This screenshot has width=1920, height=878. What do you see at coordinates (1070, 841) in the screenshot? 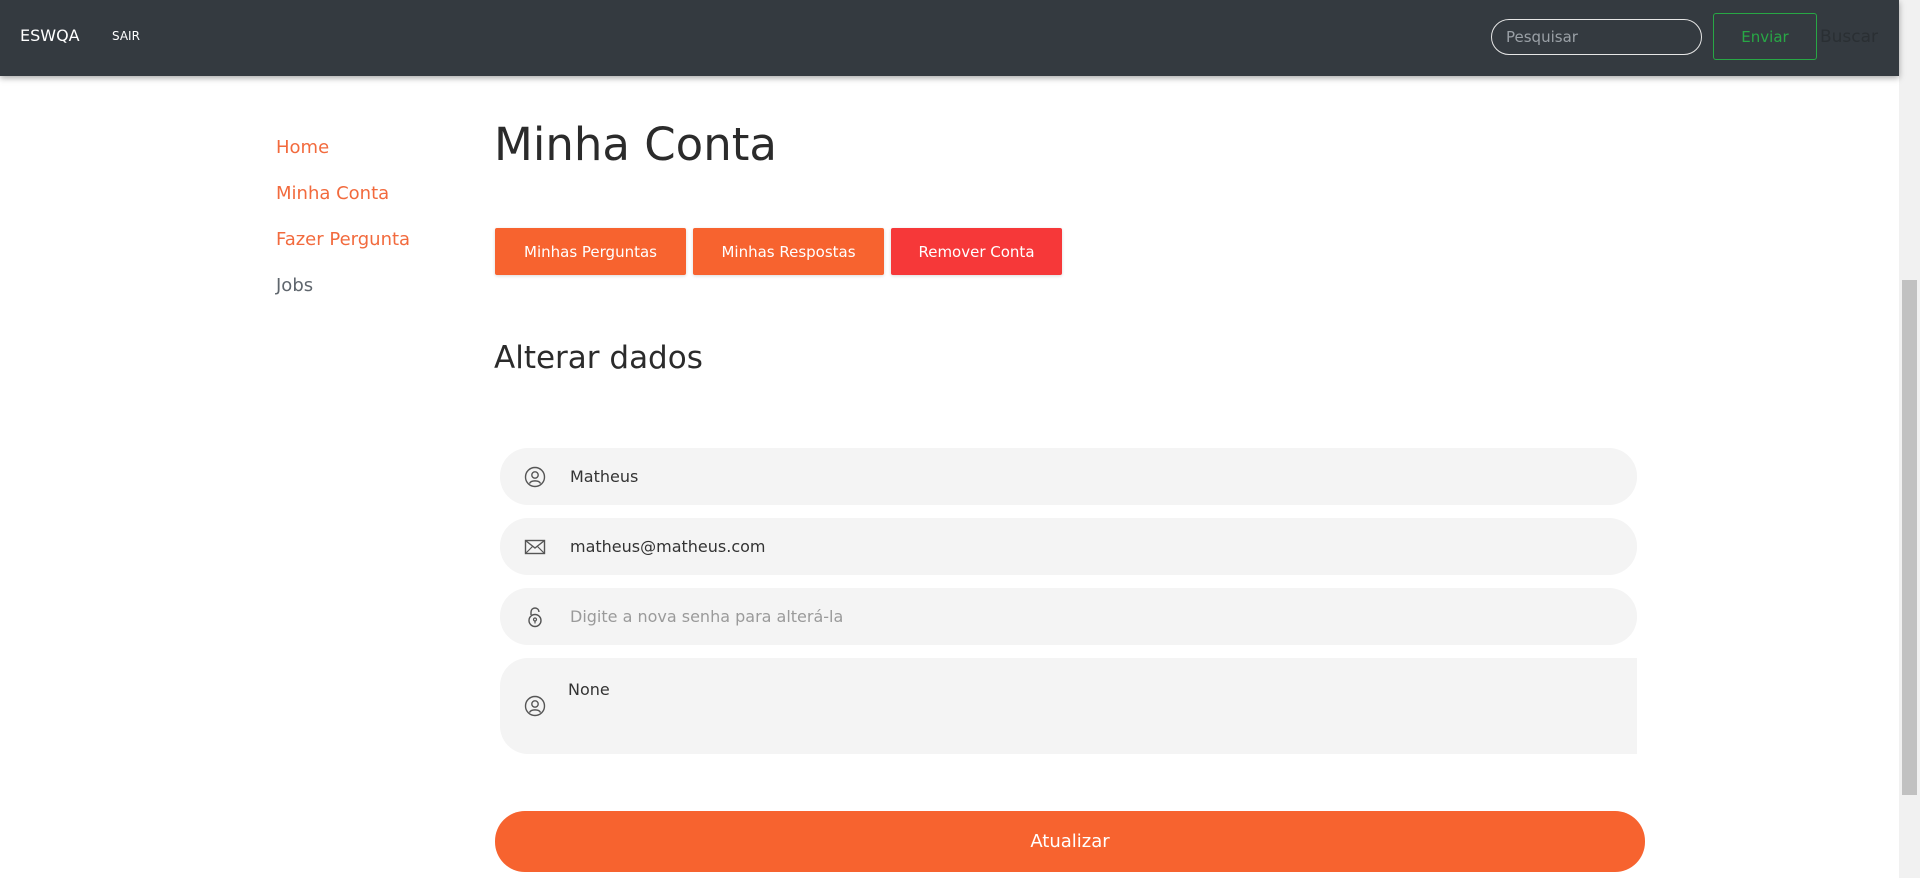
I see `update-button: Atualizar` at bounding box center [1070, 841].